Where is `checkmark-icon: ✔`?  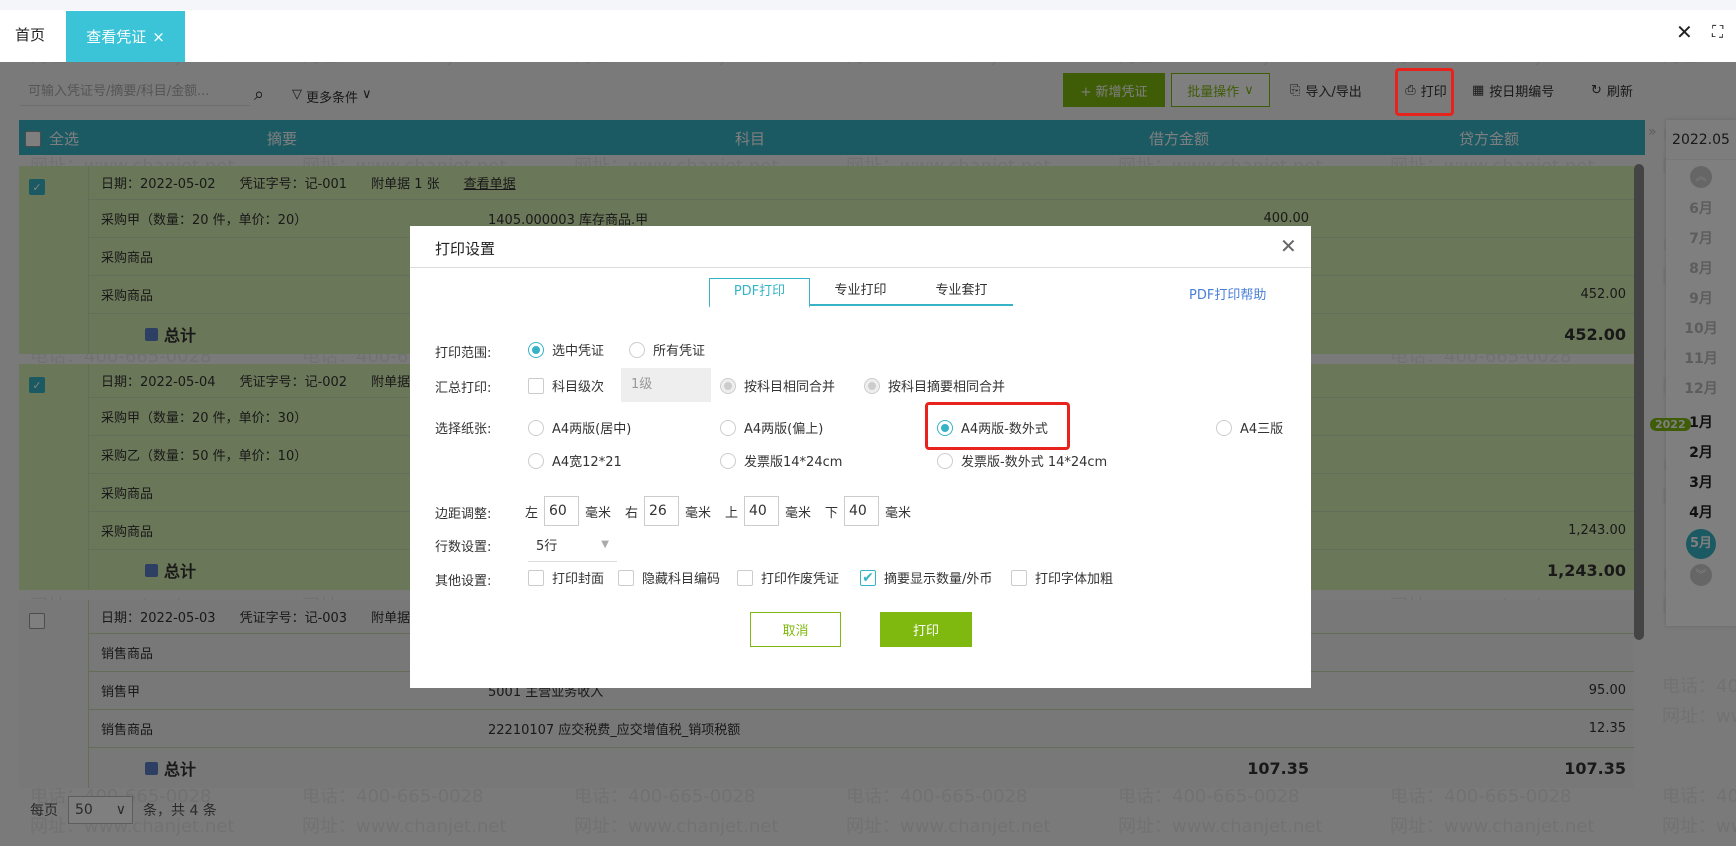 checkmark-icon: ✔ is located at coordinates (868, 577).